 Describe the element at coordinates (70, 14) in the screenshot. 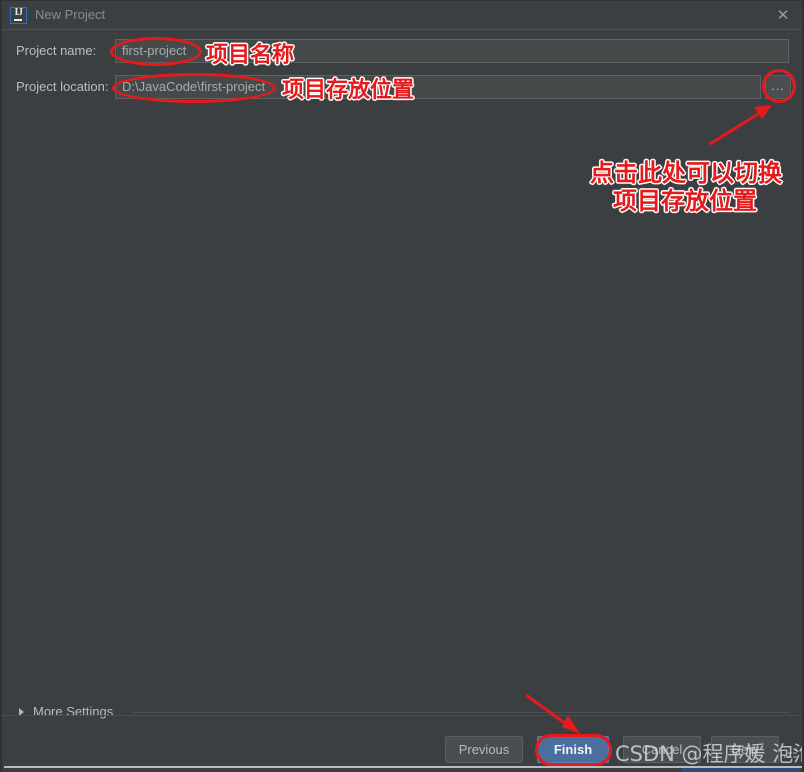

I see `window-title: New Project` at that location.